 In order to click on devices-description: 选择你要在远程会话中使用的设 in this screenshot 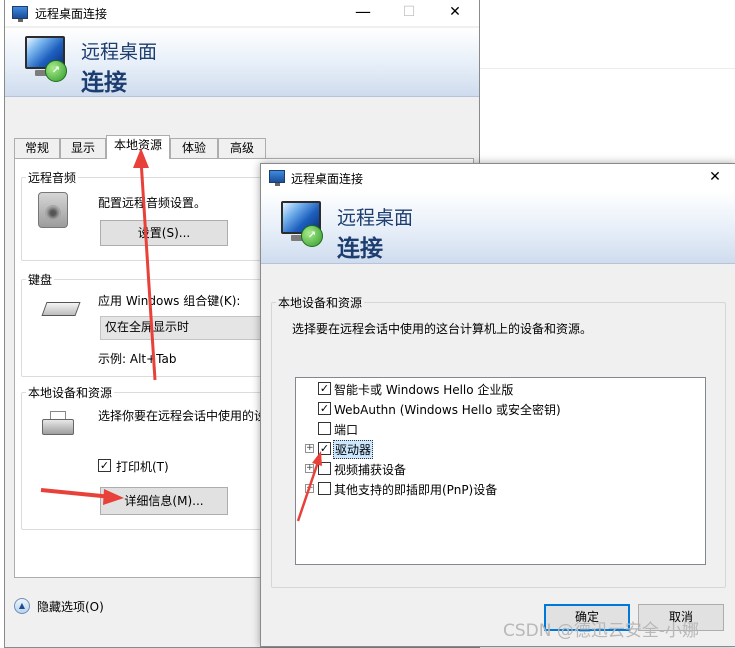, I will do `click(182, 416)`.